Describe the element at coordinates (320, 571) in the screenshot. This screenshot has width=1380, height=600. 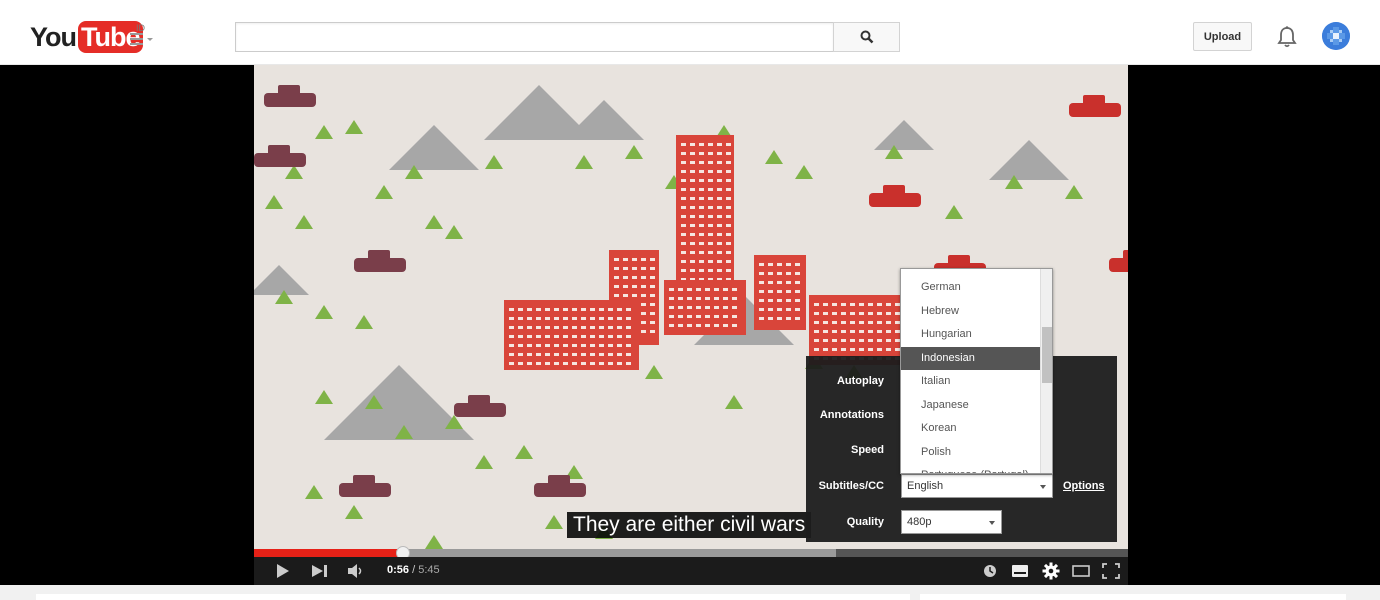
I see `next-button` at that location.